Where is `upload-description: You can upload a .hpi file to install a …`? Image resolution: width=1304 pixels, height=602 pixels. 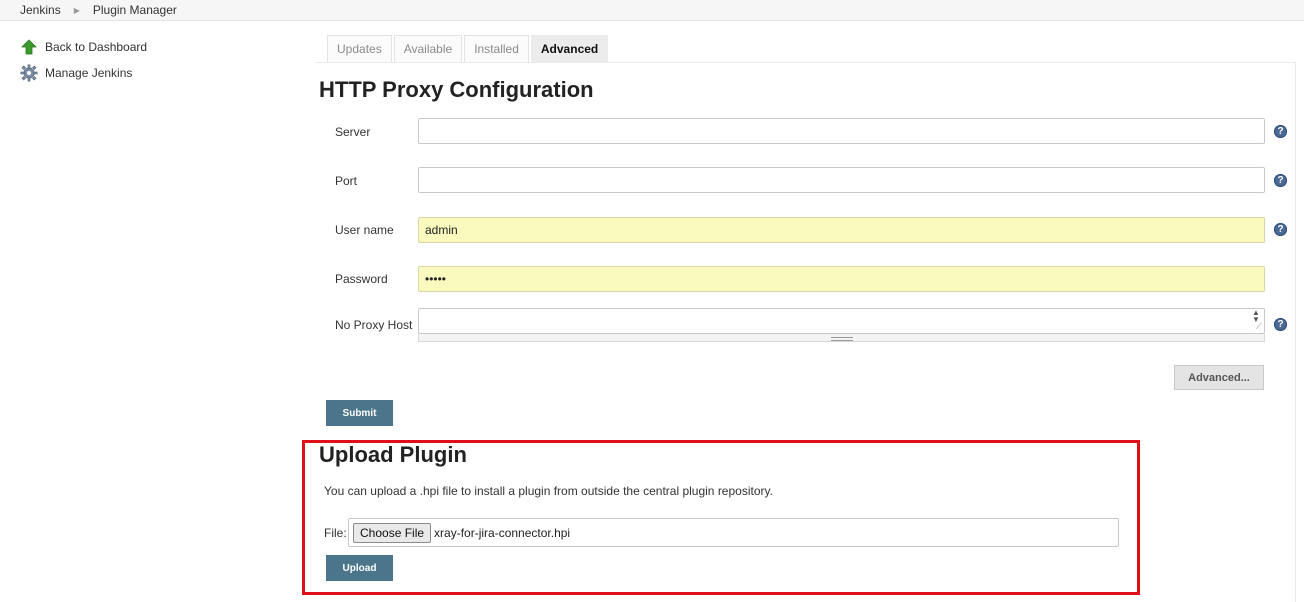 upload-description: You can upload a .hpi file to install a … is located at coordinates (548, 491).